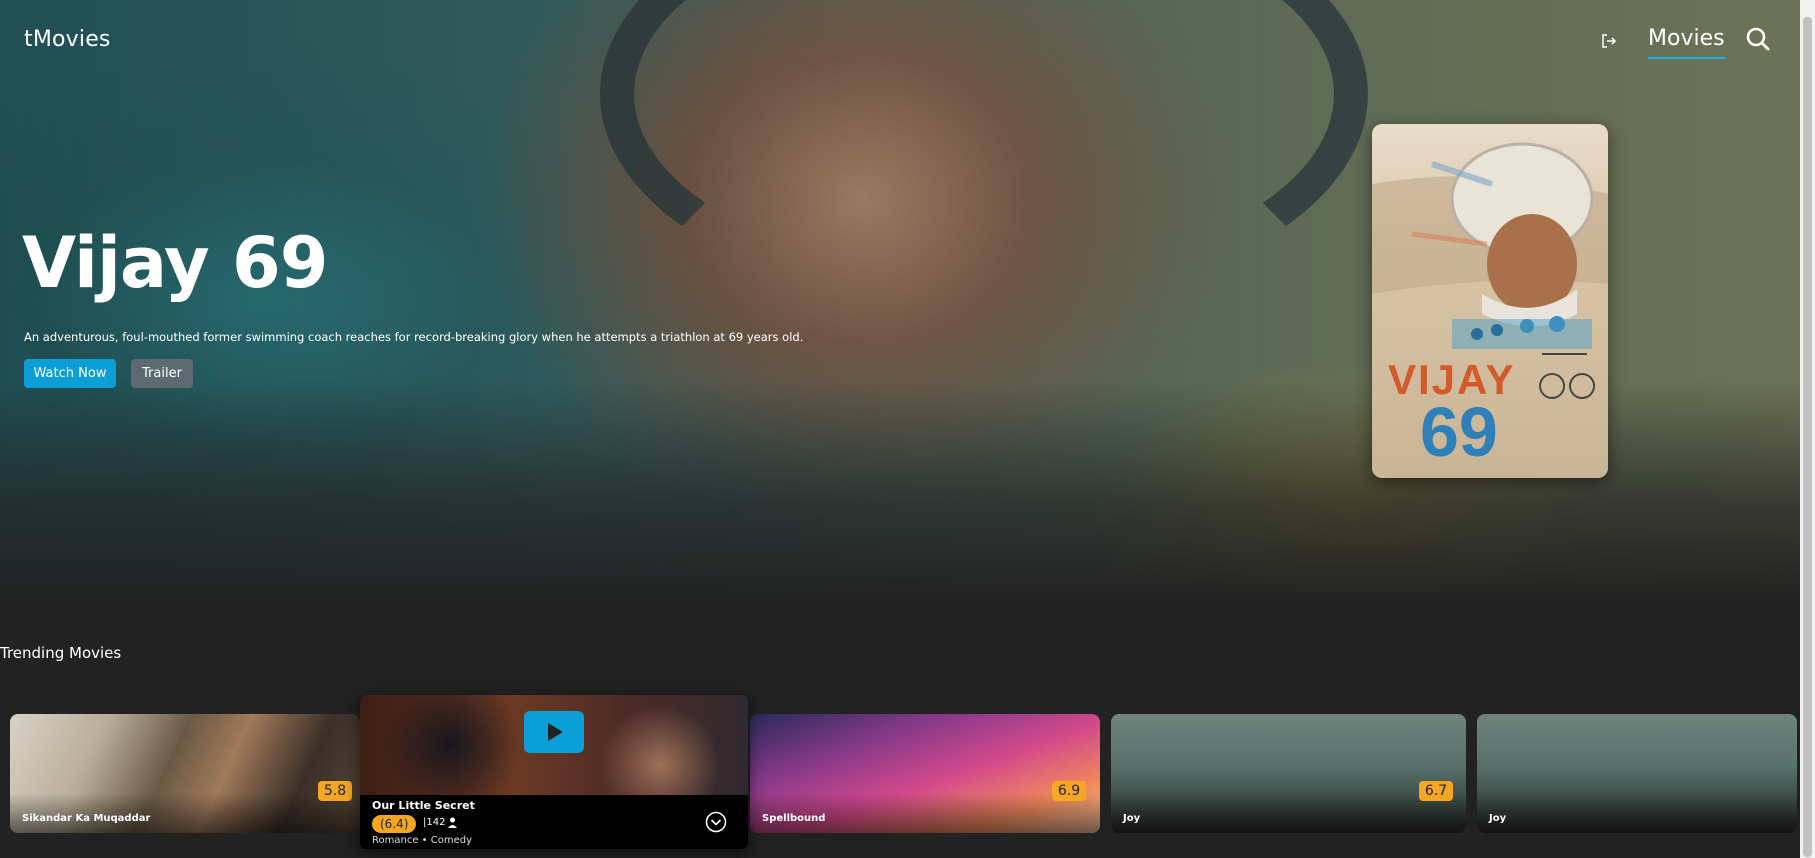  Describe the element at coordinates (422, 840) in the screenshot. I see `genre-list: Romance • Comedy` at that location.